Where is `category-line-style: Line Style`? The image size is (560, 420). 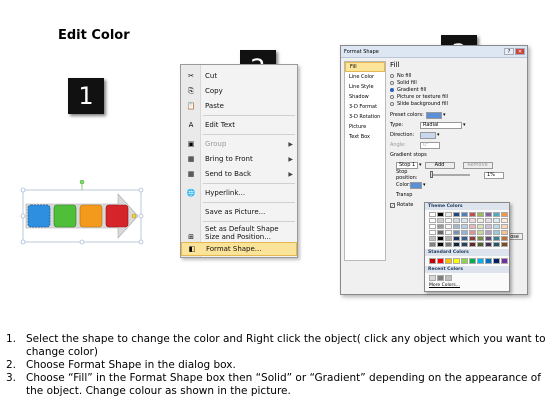
category-line-style: Line Style is located at coordinates (365, 87).